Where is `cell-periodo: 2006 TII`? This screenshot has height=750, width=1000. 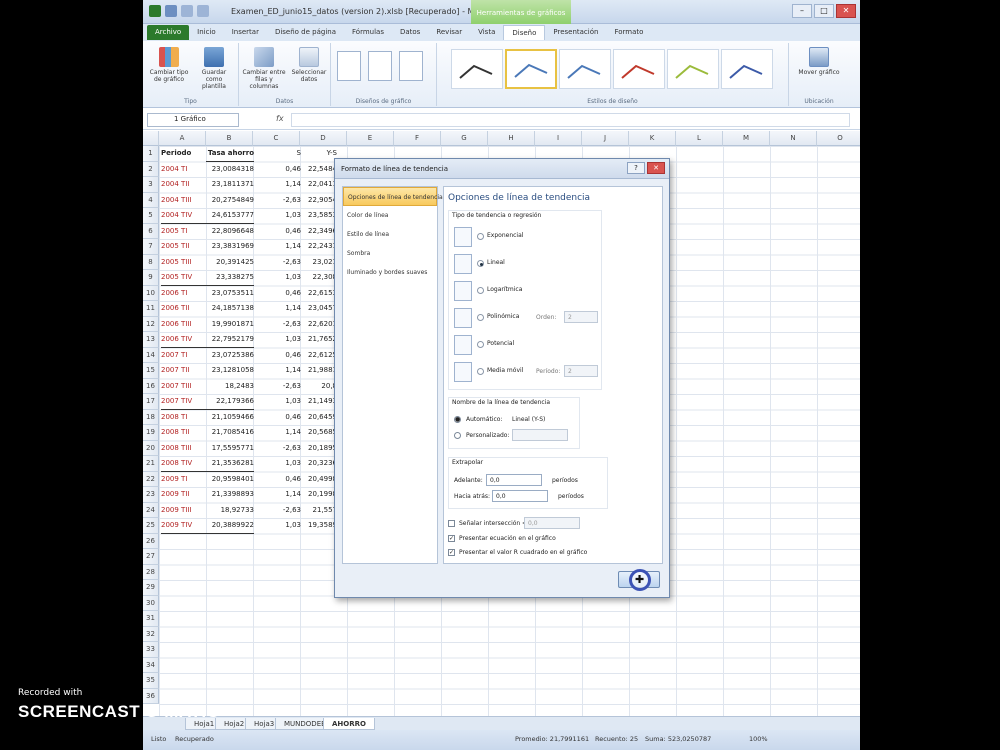 cell-periodo: 2006 TII is located at coordinates (183, 309).